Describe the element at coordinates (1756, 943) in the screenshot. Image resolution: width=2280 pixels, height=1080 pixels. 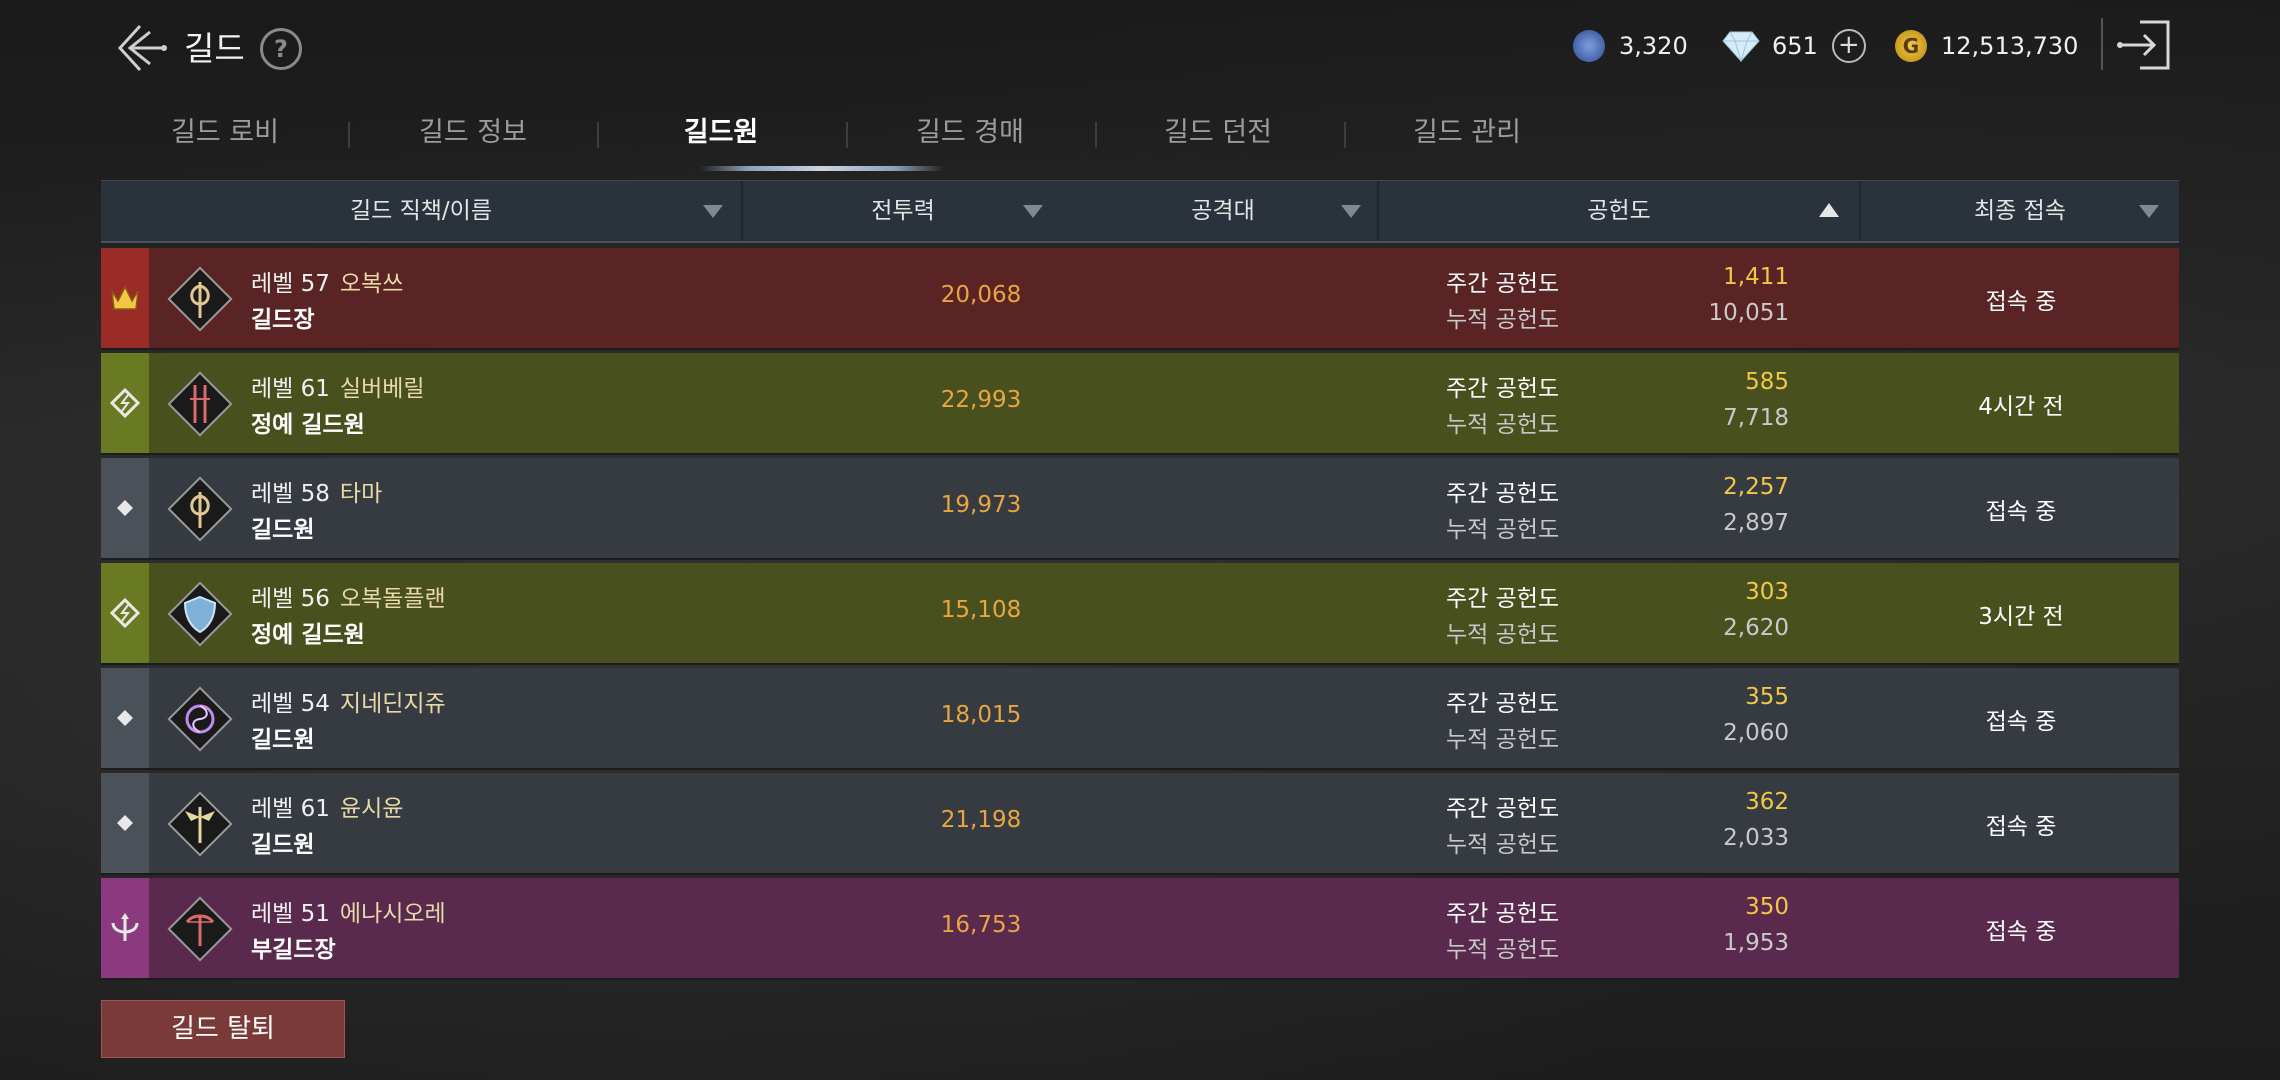
I see `total-contribution-value: 1,953` at that location.